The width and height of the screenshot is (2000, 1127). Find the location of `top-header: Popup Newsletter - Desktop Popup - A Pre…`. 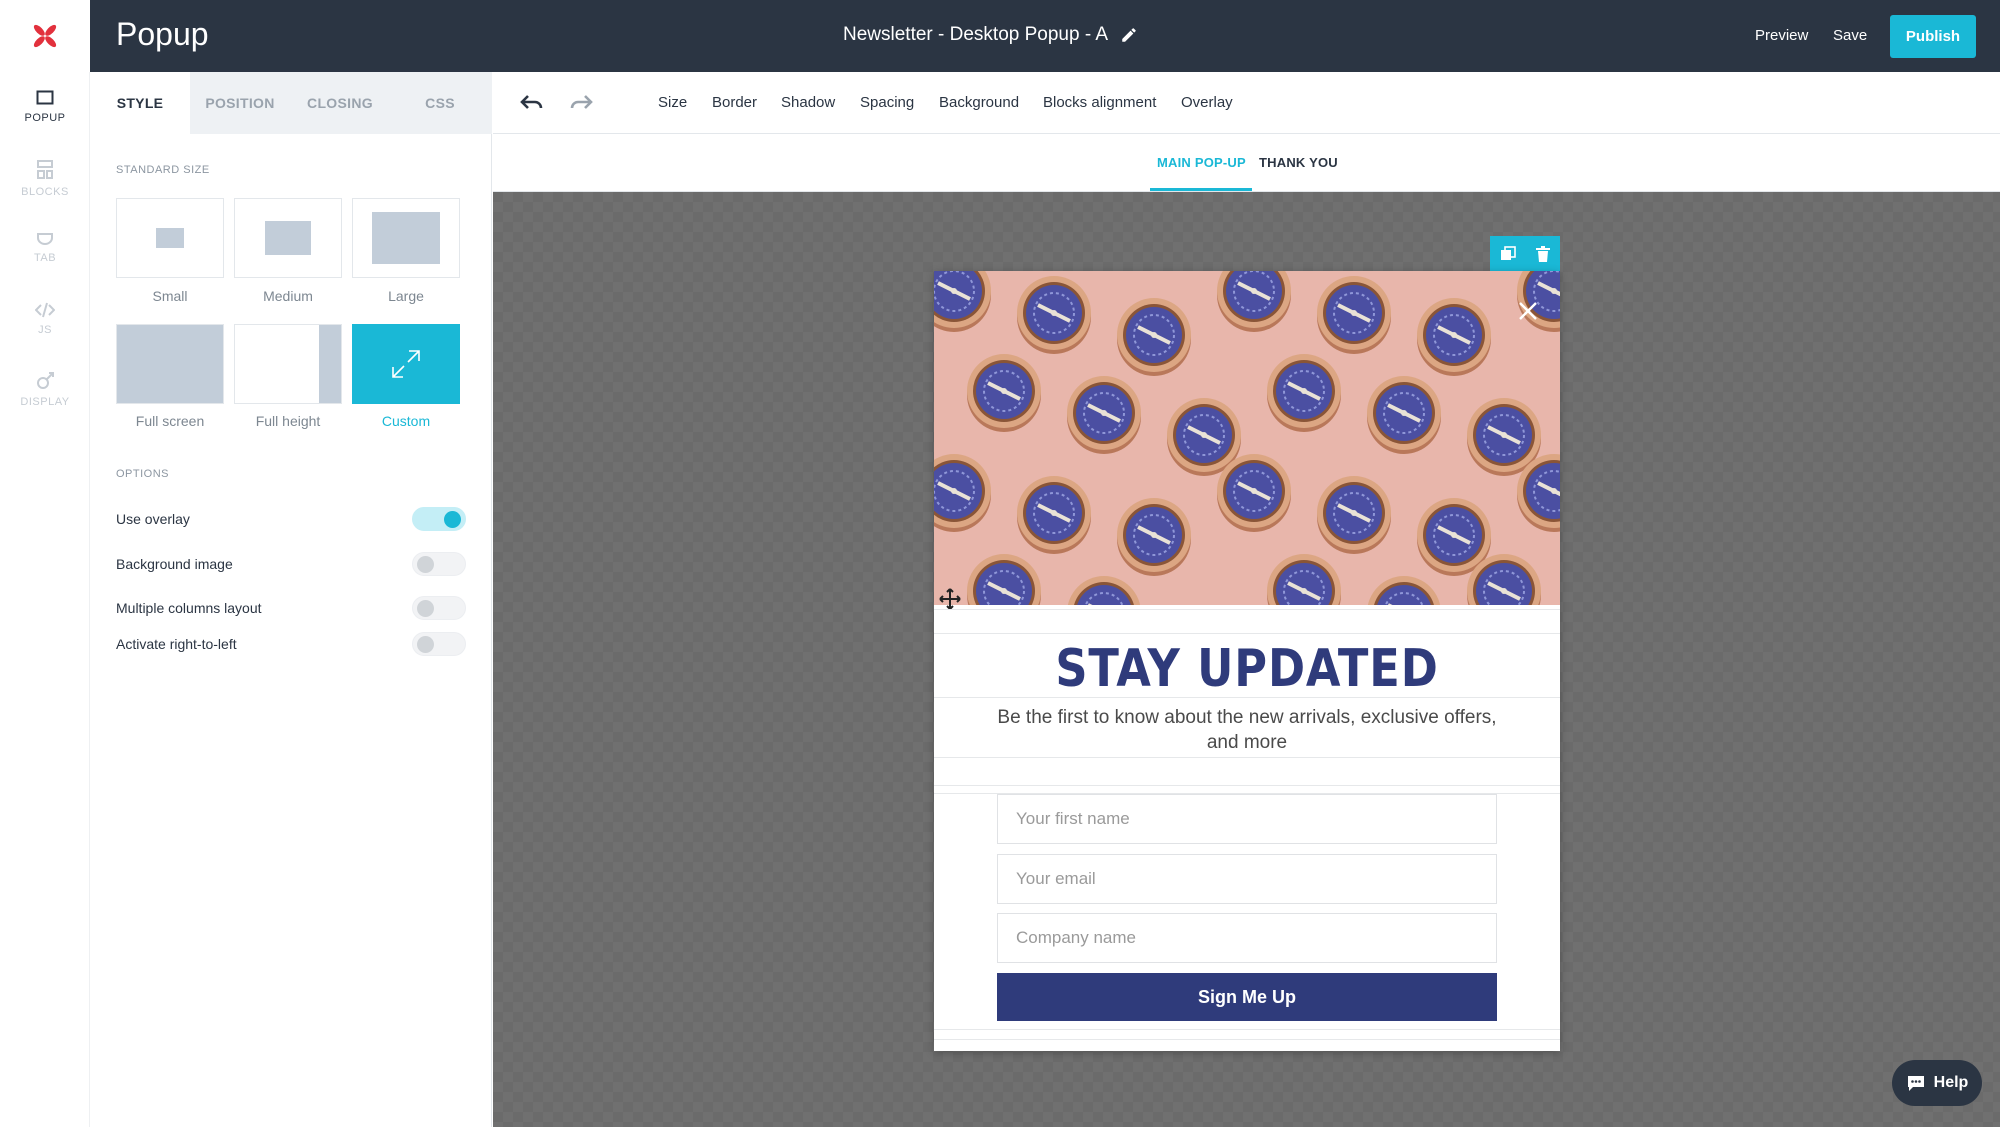

top-header: Popup Newsletter - Desktop Popup - A Pre… is located at coordinates (1000, 36).